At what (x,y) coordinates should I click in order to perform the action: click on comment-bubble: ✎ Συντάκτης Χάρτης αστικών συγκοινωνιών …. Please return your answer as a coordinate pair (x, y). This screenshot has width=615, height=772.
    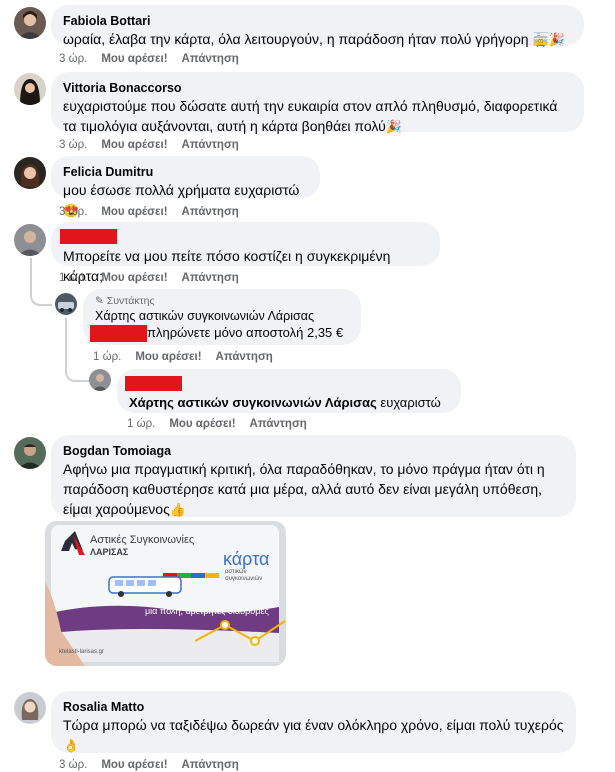
    Looking at the image, I should click on (222, 317).